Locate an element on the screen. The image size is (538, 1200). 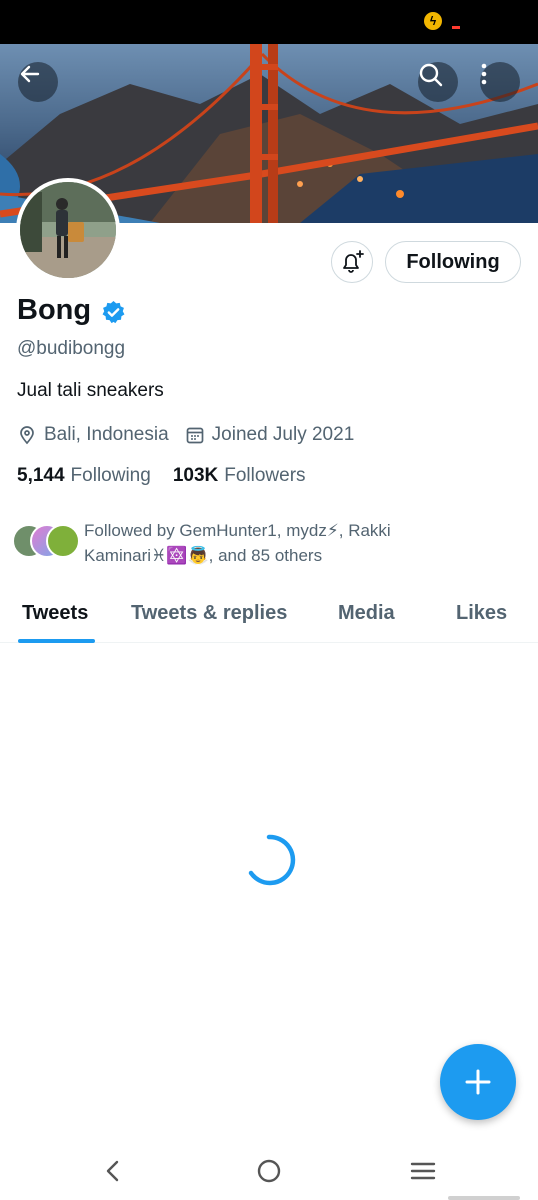
followers-avatars is located at coordinates (47, 541).